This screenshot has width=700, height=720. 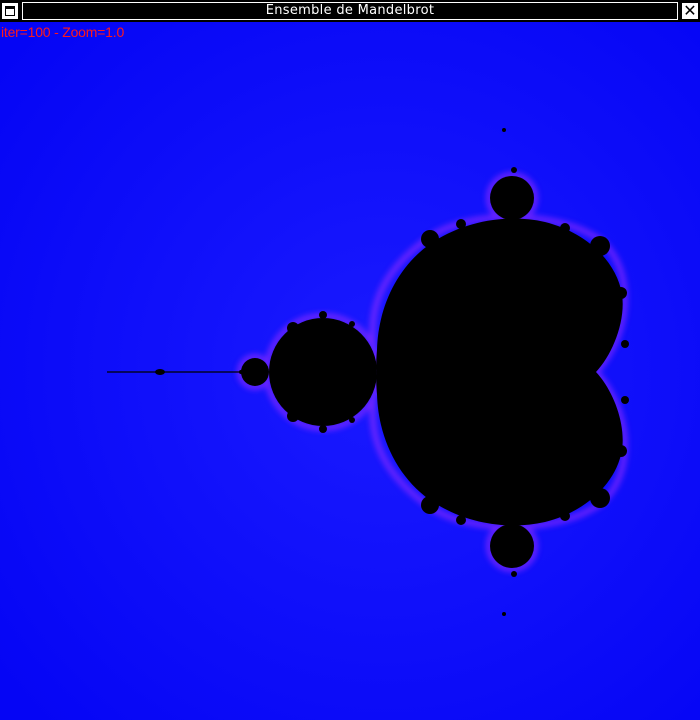 I want to click on period-4-bulb, so click(x=255, y=372).